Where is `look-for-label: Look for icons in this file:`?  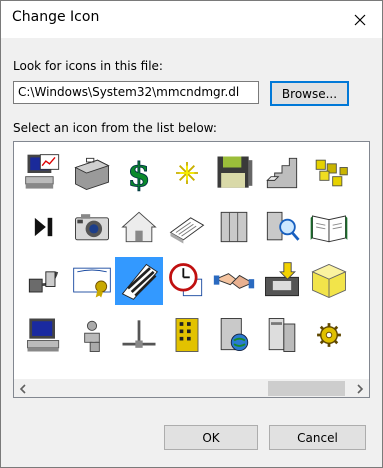
look-for-label: Look for icons in this file: is located at coordinates (88, 66).